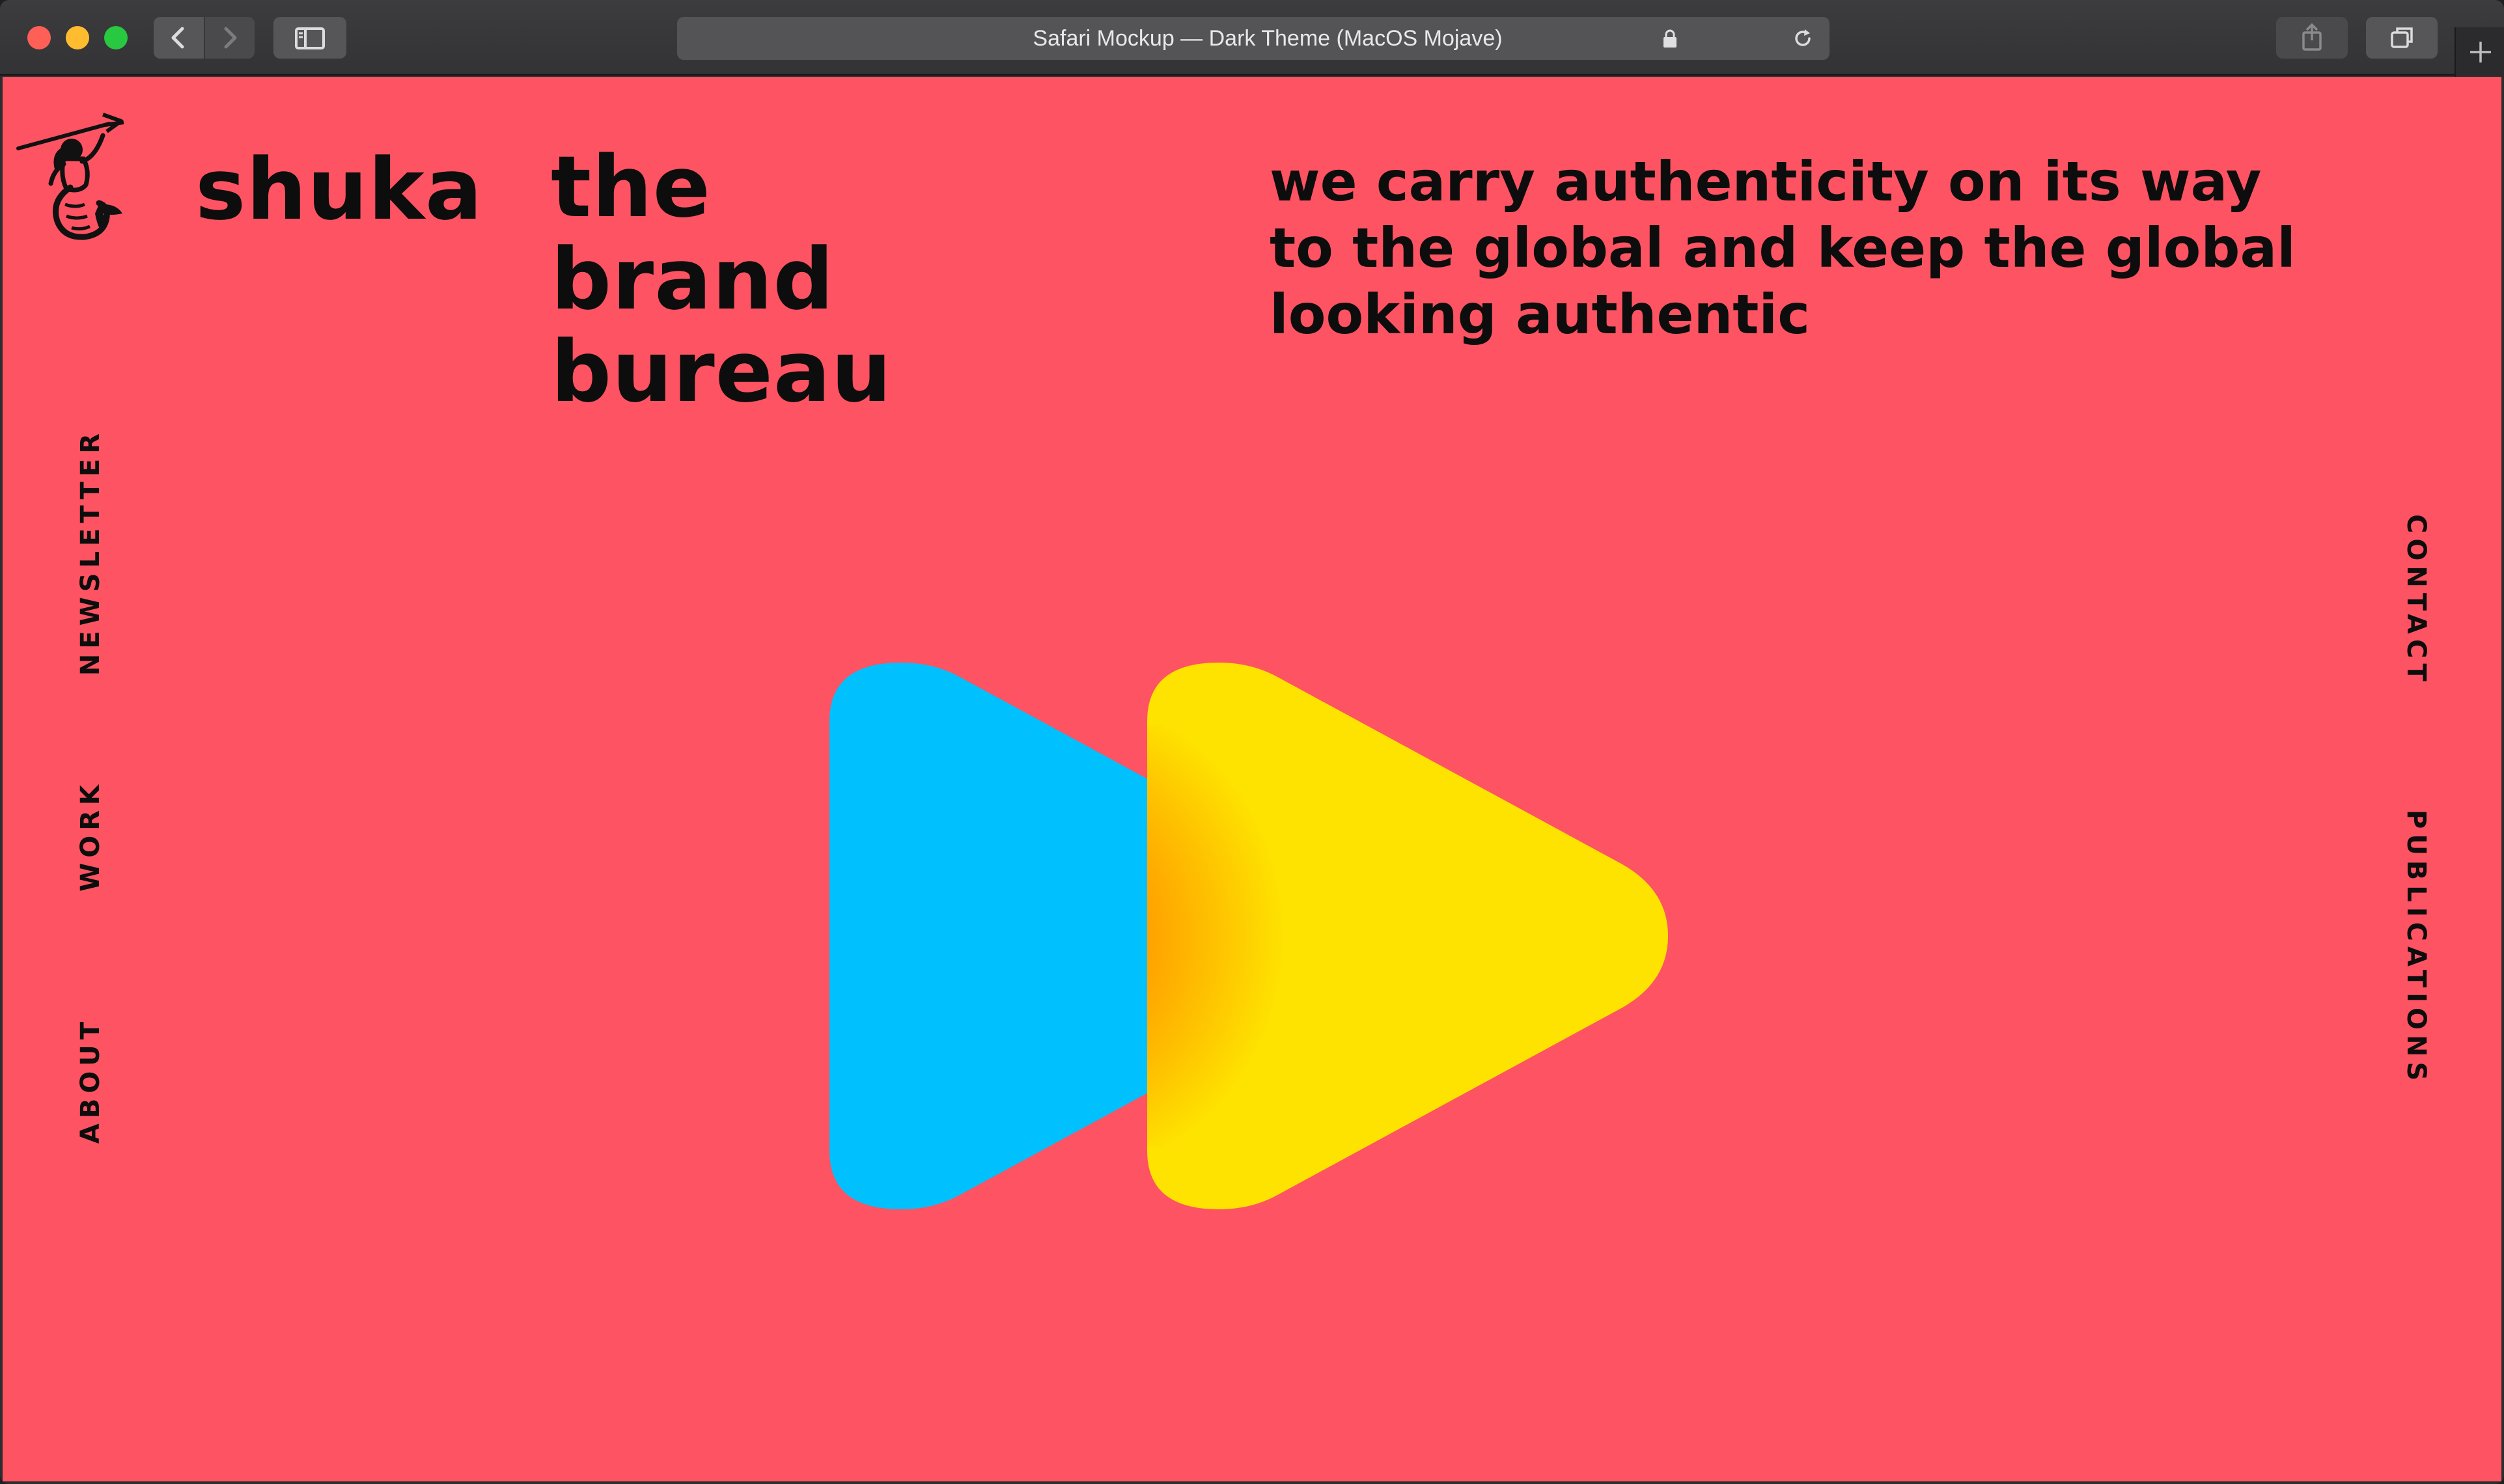 This screenshot has width=2504, height=1484. What do you see at coordinates (116, 37) in the screenshot?
I see `zoom-window-button` at bounding box center [116, 37].